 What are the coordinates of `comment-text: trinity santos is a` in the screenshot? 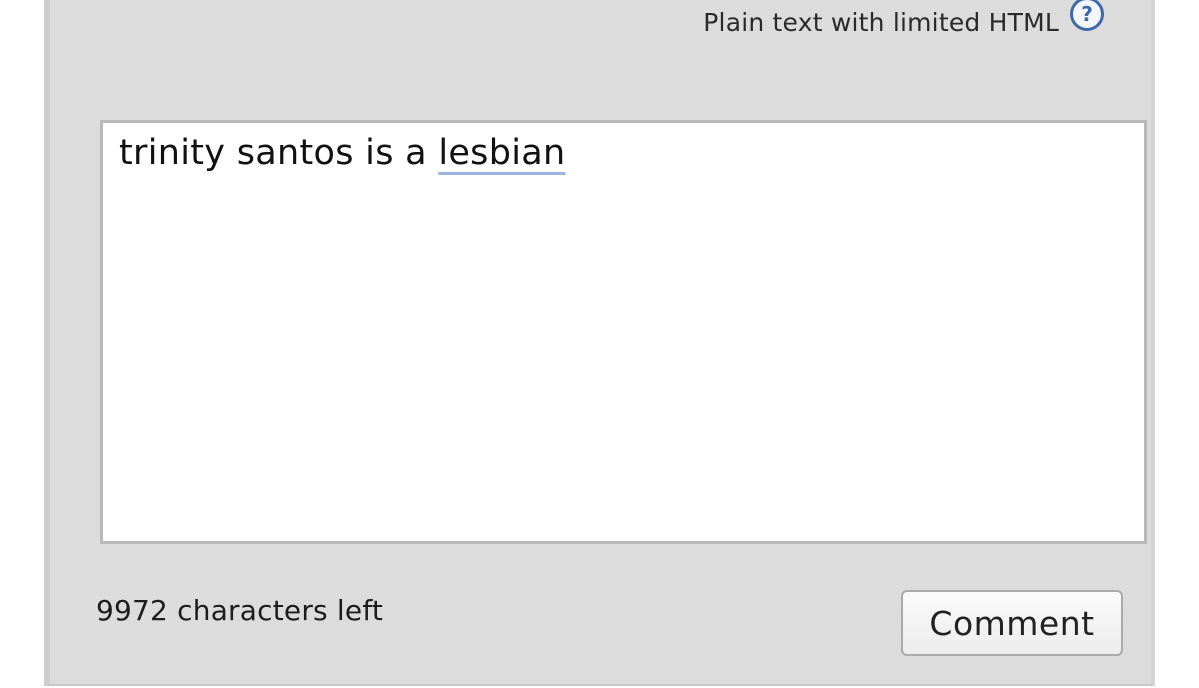 It's located at (279, 153).